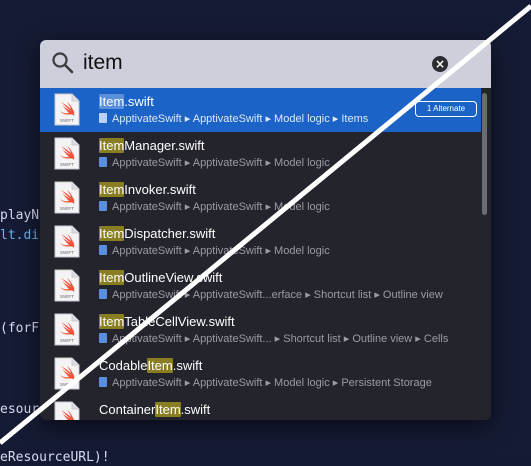 Image resolution: width=531 pixels, height=466 pixels. What do you see at coordinates (164, 145) in the screenshot?
I see `name-suffix: Manager.swift` at bounding box center [164, 145].